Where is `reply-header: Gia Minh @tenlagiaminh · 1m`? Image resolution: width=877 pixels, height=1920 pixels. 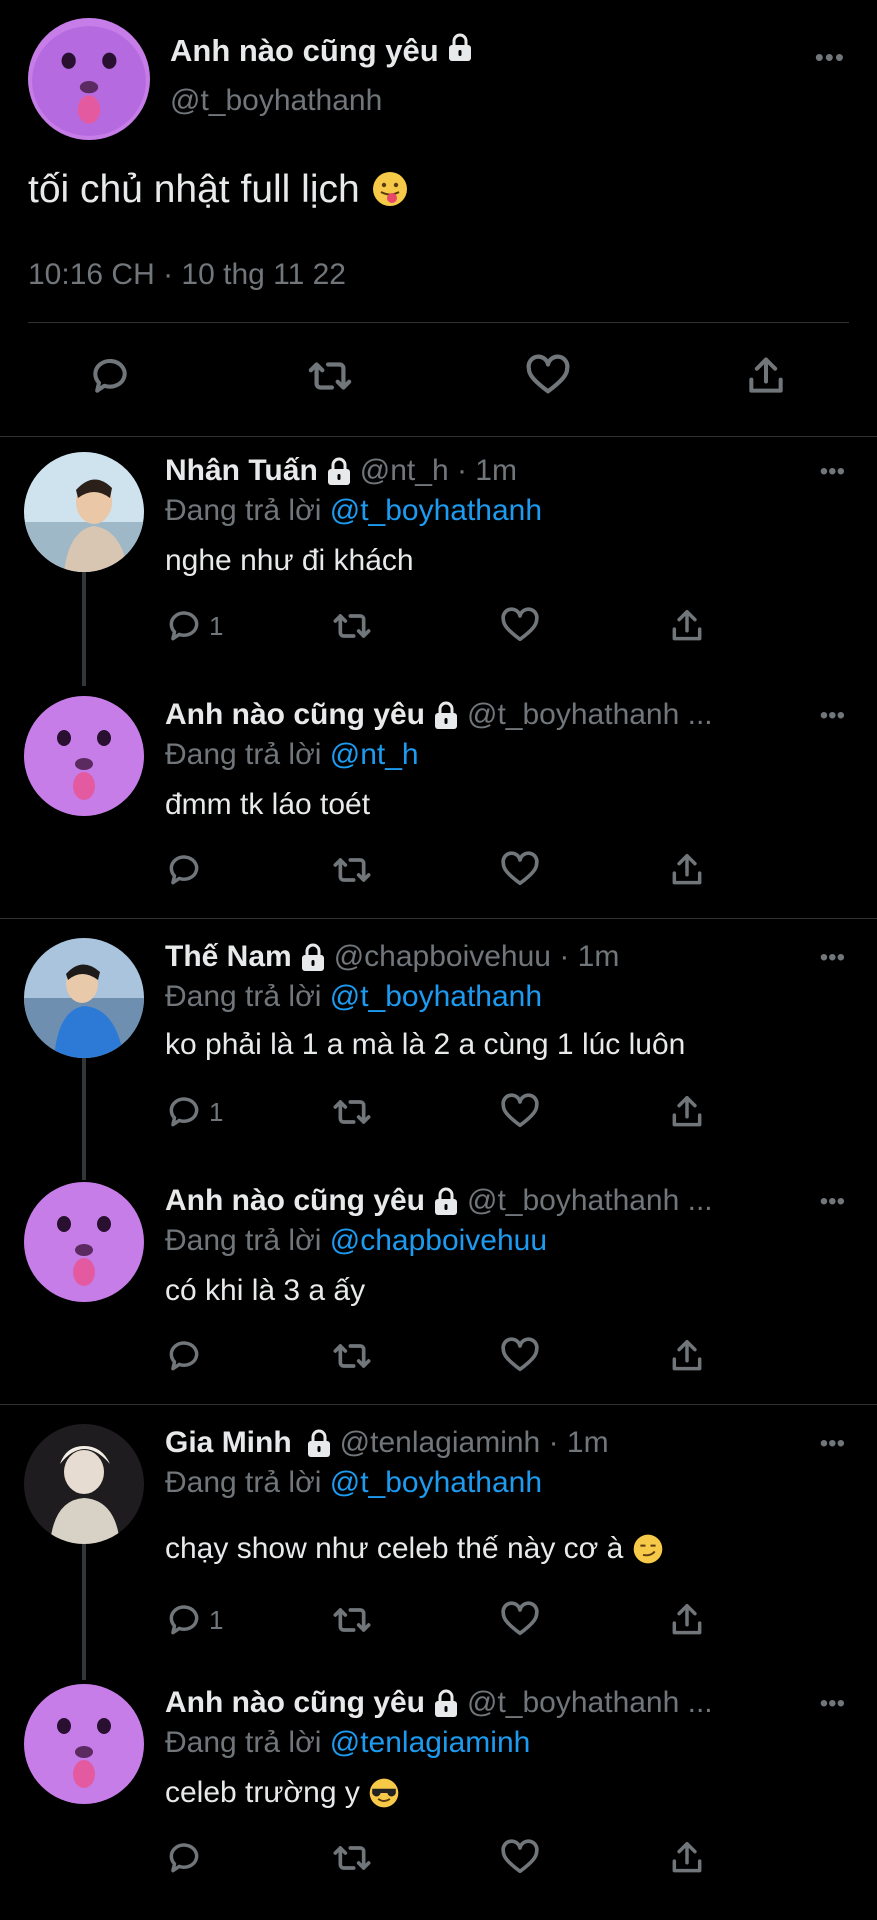 reply-header: Gia Minh @tenlagiaminh · 1m is located at coordinates (503, 1443).